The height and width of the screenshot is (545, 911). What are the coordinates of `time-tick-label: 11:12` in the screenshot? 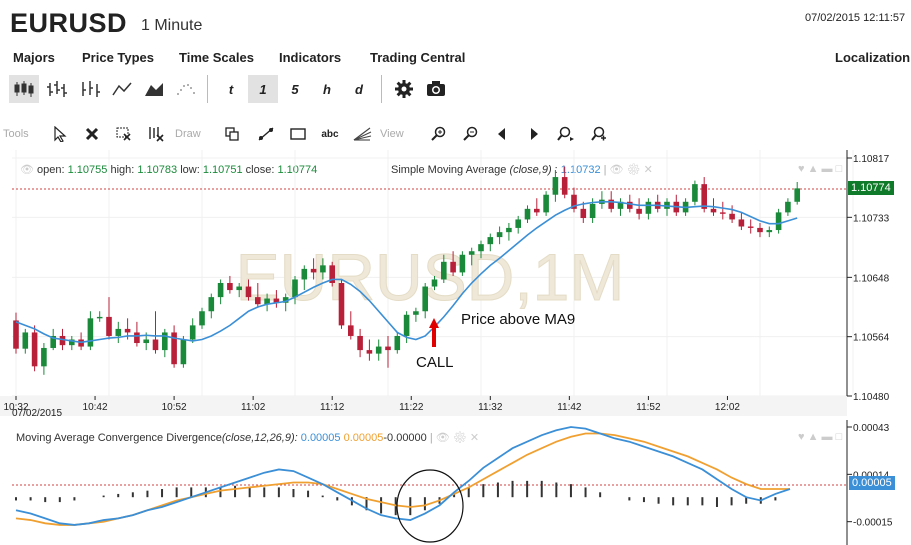 It's located at (332, 407).